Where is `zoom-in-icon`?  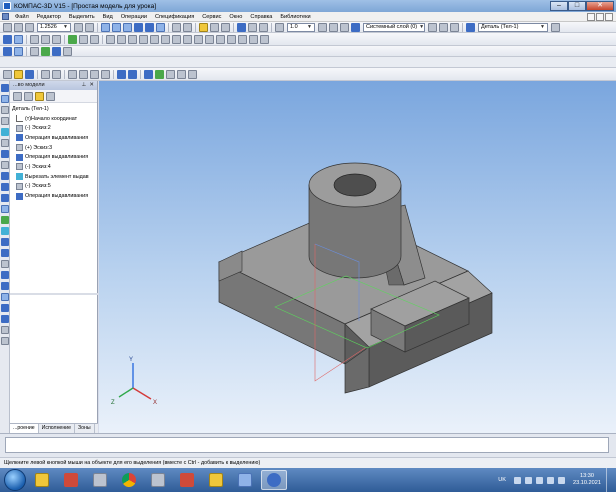 zoom-in-icon is located at coordinates (7, 27).